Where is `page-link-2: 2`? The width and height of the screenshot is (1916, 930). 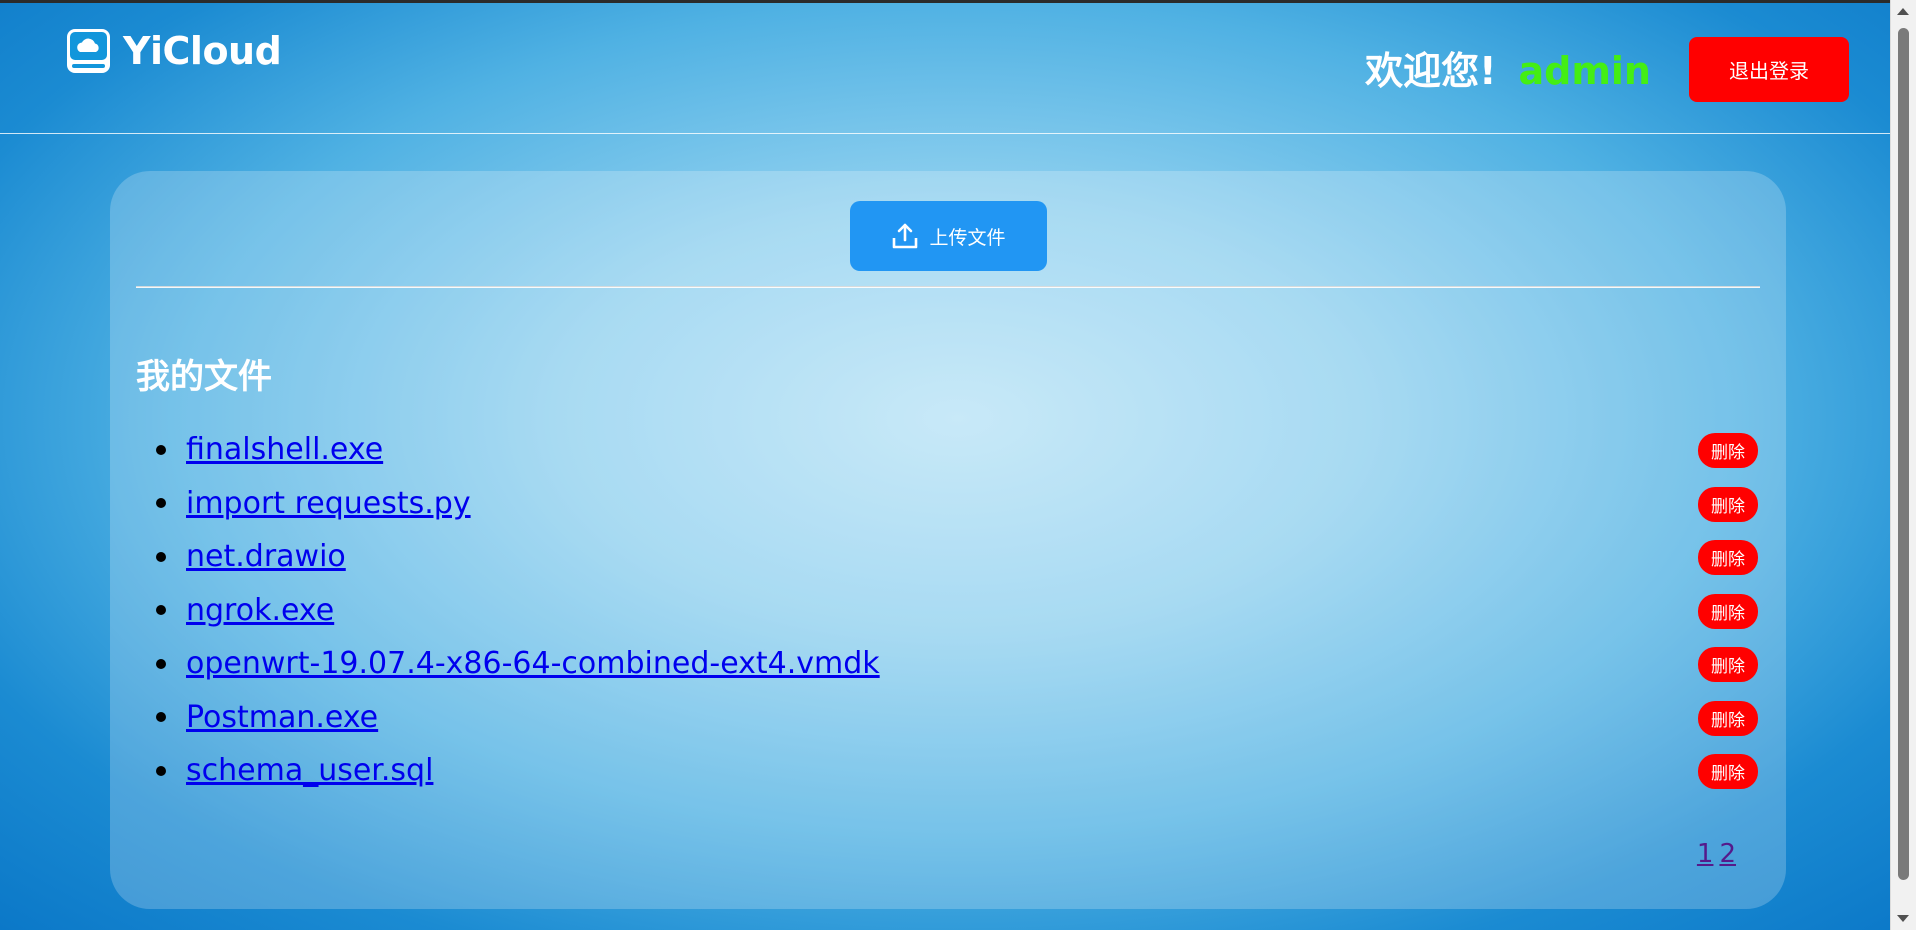 page-link-2: 2 is located at coordinates (1727, 854).